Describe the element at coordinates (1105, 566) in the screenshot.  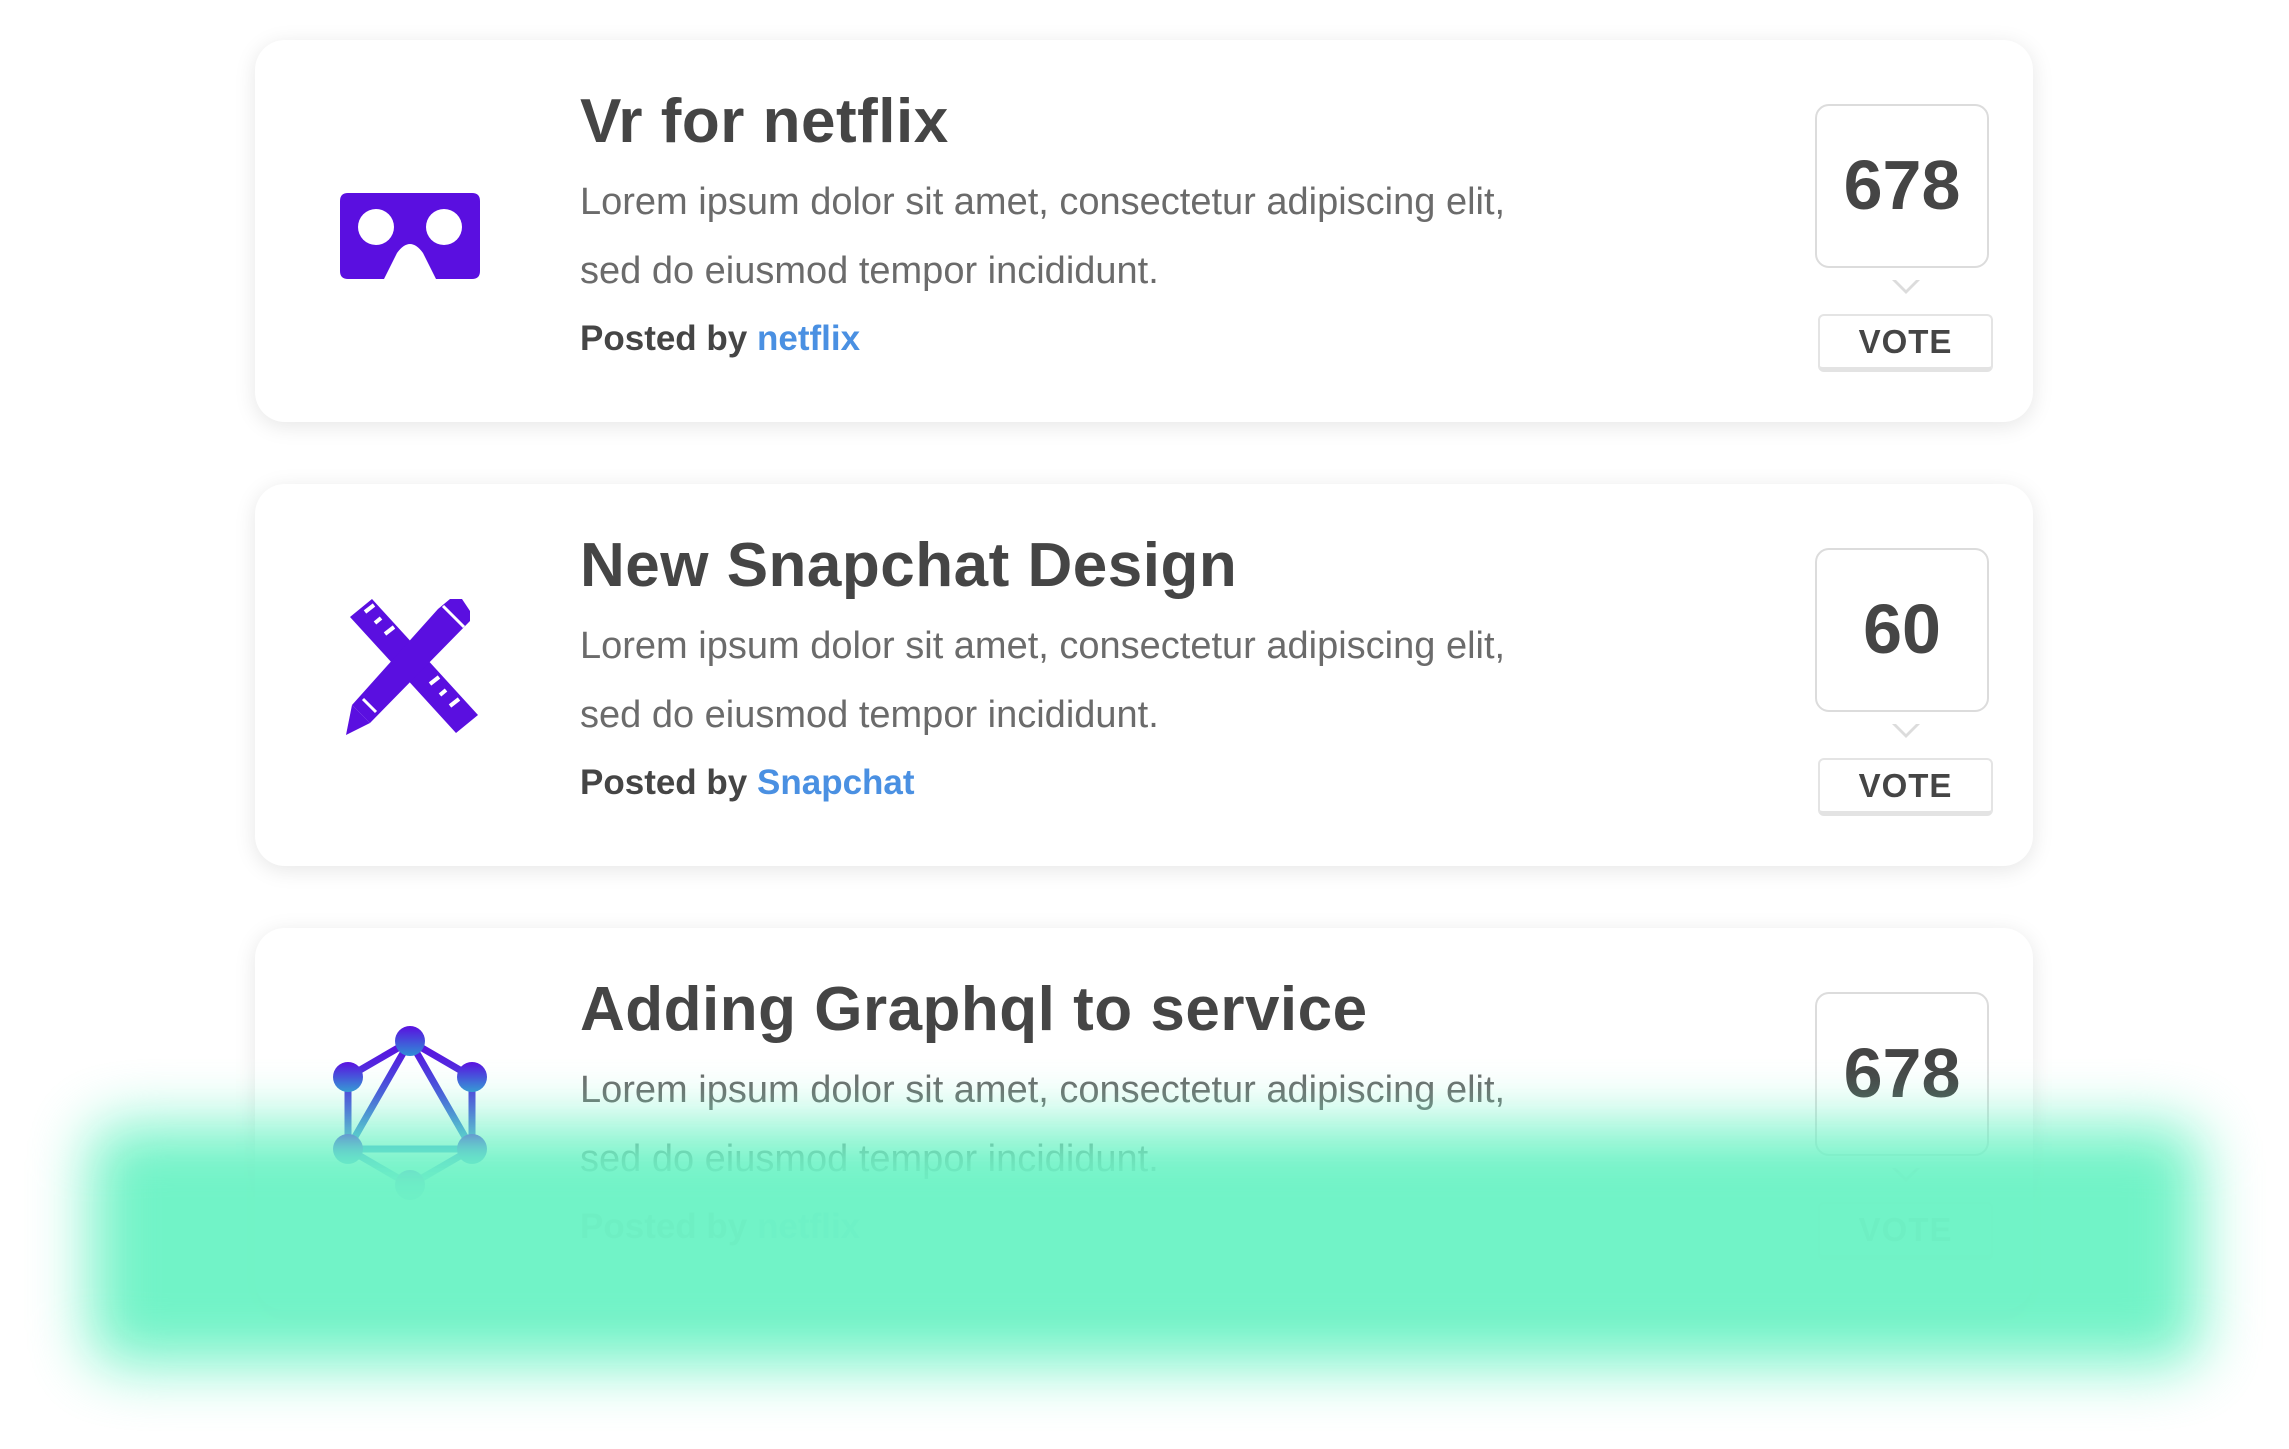
I see `post-title: New Snapchat Design` at that location.